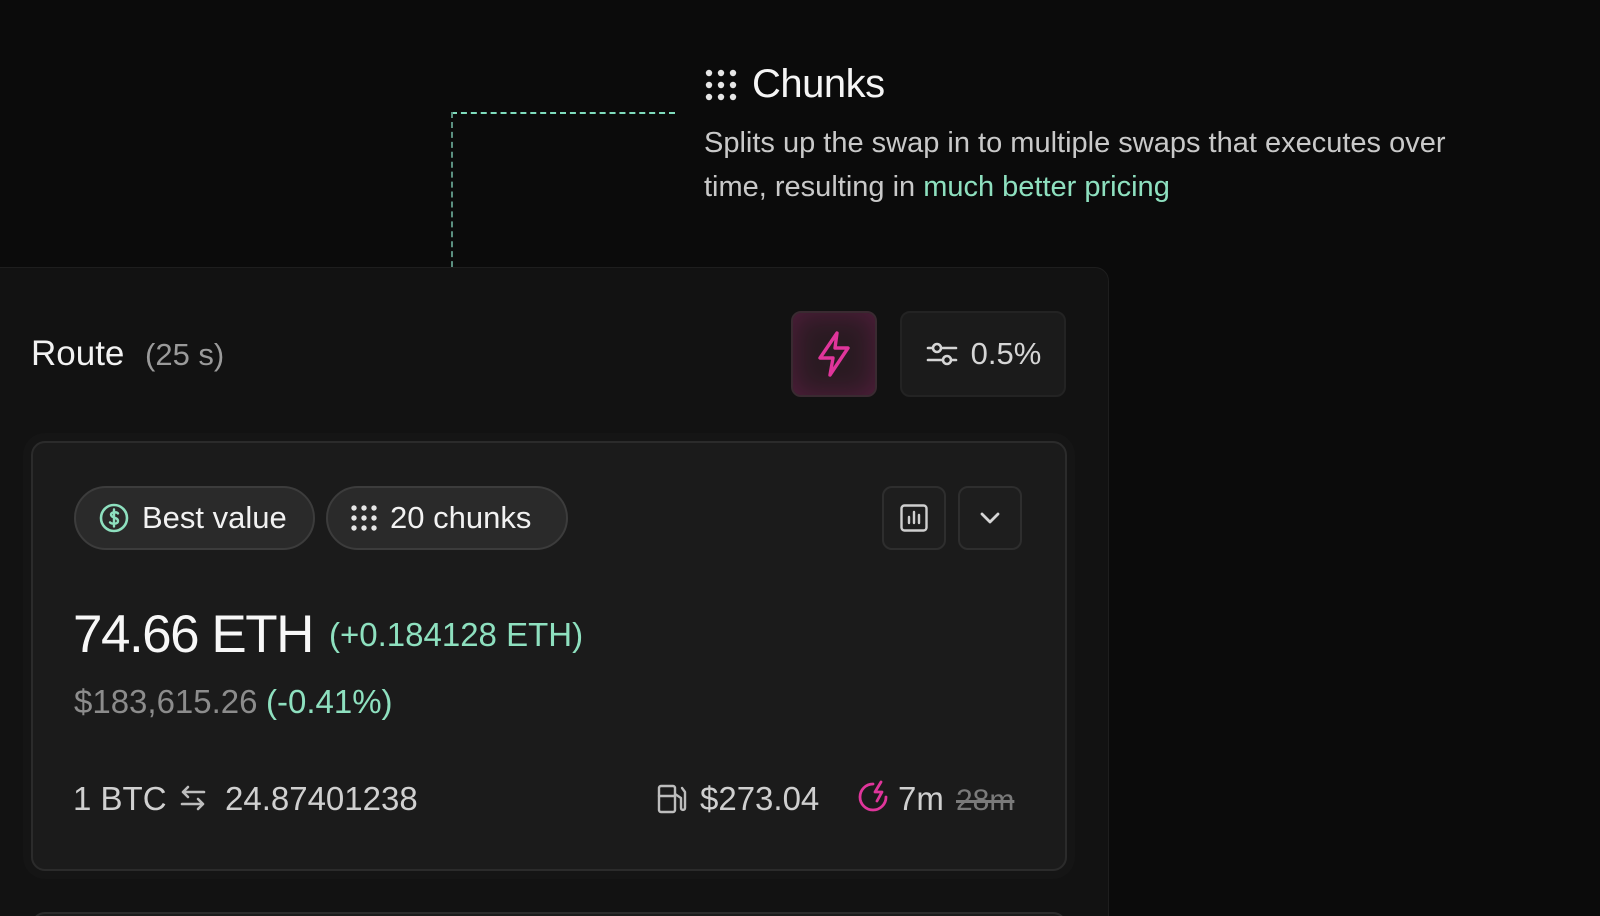 The width and height of the screenshot is (1600, 916). Describe the element at coordinates (78, 353) in the screenshot. I see `route-title: Route` at that location.